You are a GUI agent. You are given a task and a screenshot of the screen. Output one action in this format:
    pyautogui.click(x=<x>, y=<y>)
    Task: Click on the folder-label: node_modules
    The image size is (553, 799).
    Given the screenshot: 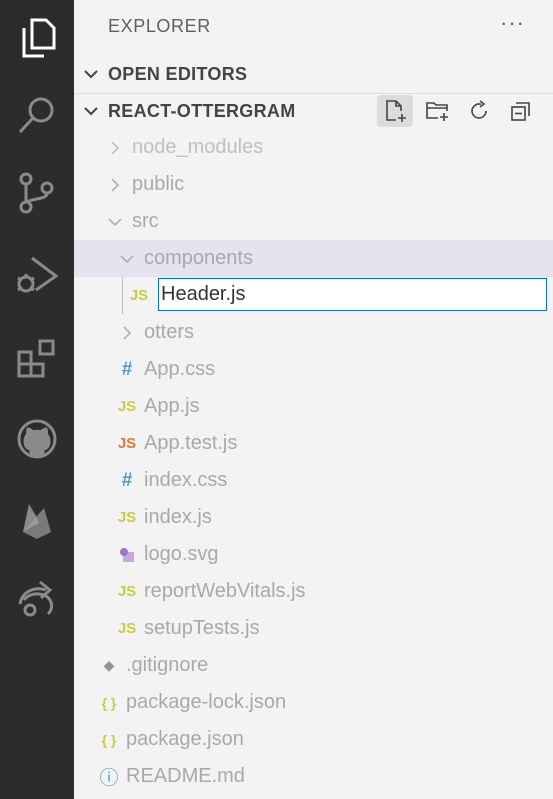 What is the action you would take?
    pyautogui.click(x=198, y=147)
    